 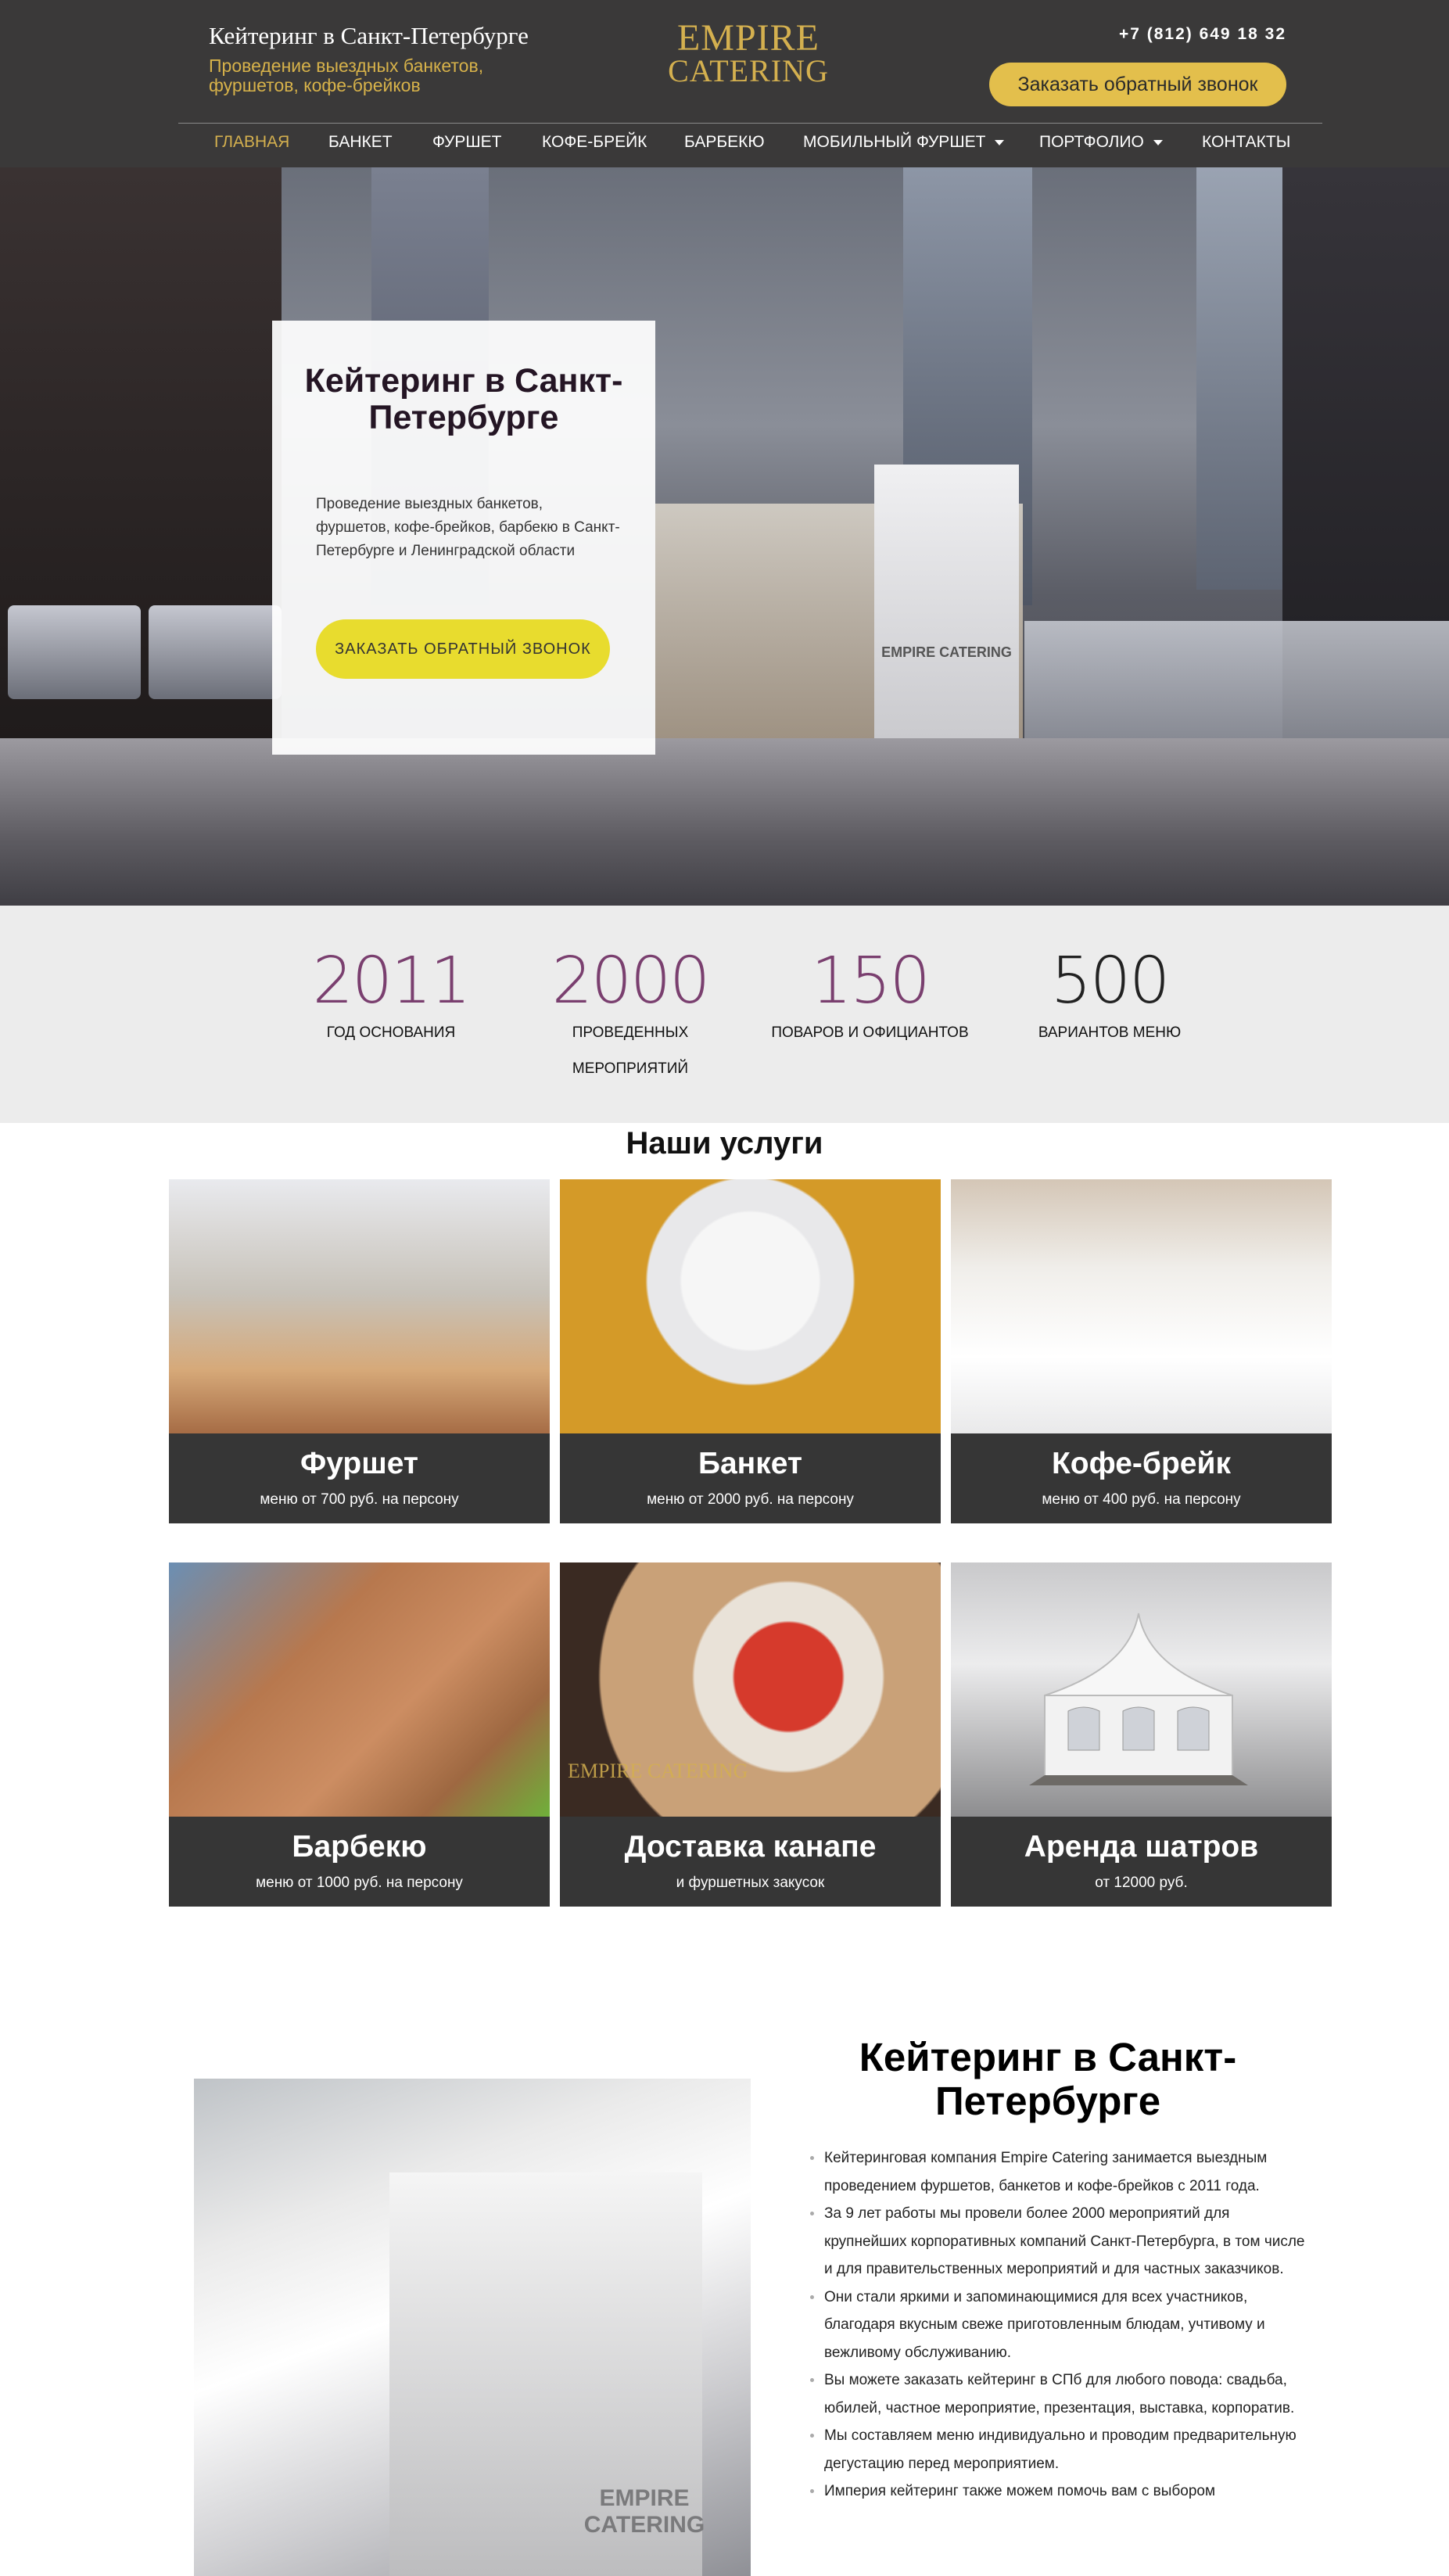 I want to click on hero-catering-stand, so click(x=946, y=609).